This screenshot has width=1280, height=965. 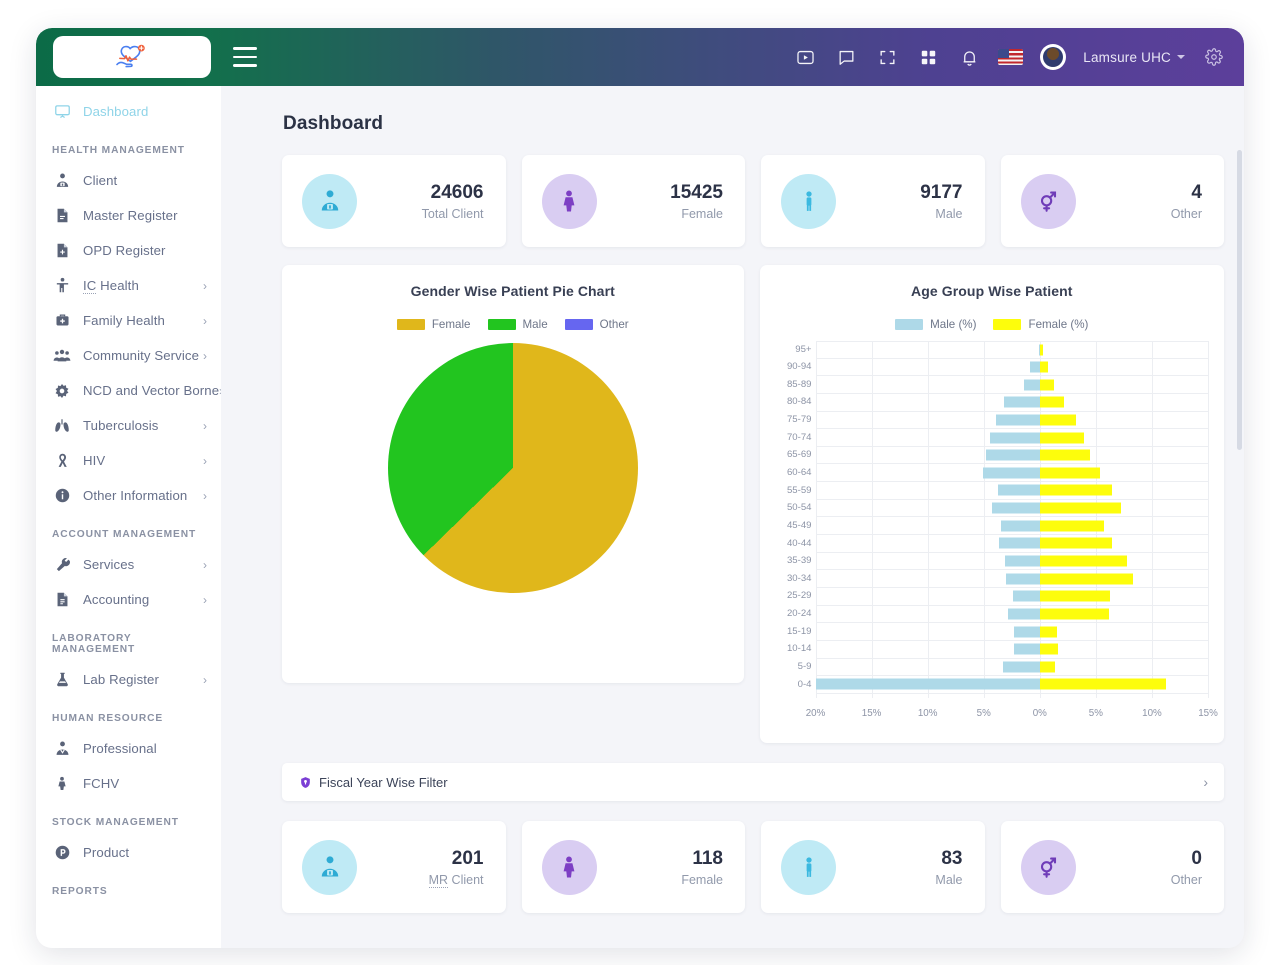 What do you see at coordinates (128, 852) in the screenshot?
I see `sidebar-item-product: Product` at bounding box center [128, 852].